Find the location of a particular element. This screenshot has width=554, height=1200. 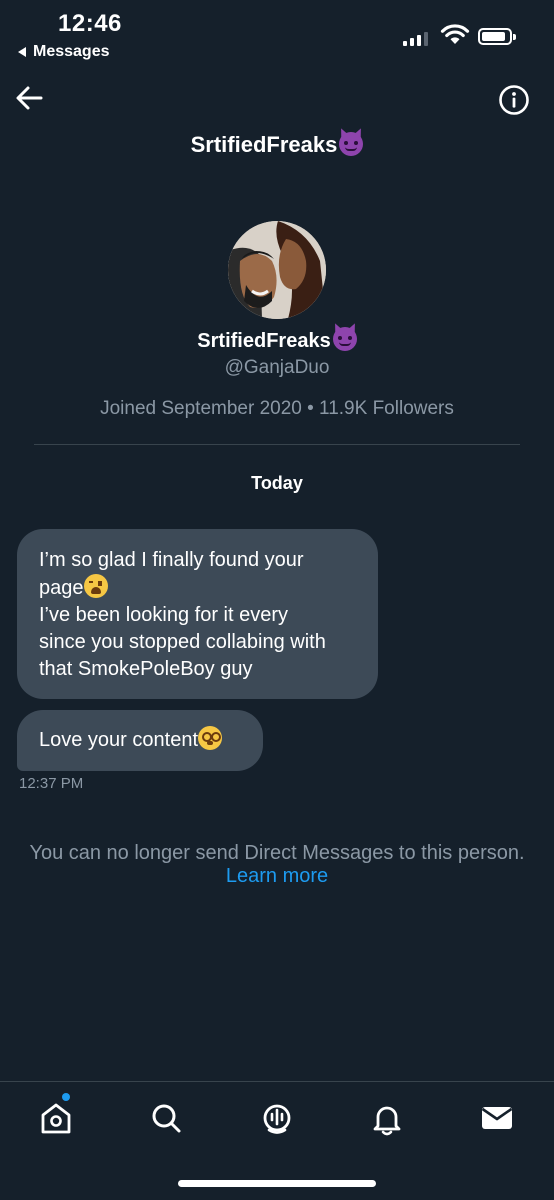

conversation-title: SrtifiedFreaks is located at coordinates (277, 145).